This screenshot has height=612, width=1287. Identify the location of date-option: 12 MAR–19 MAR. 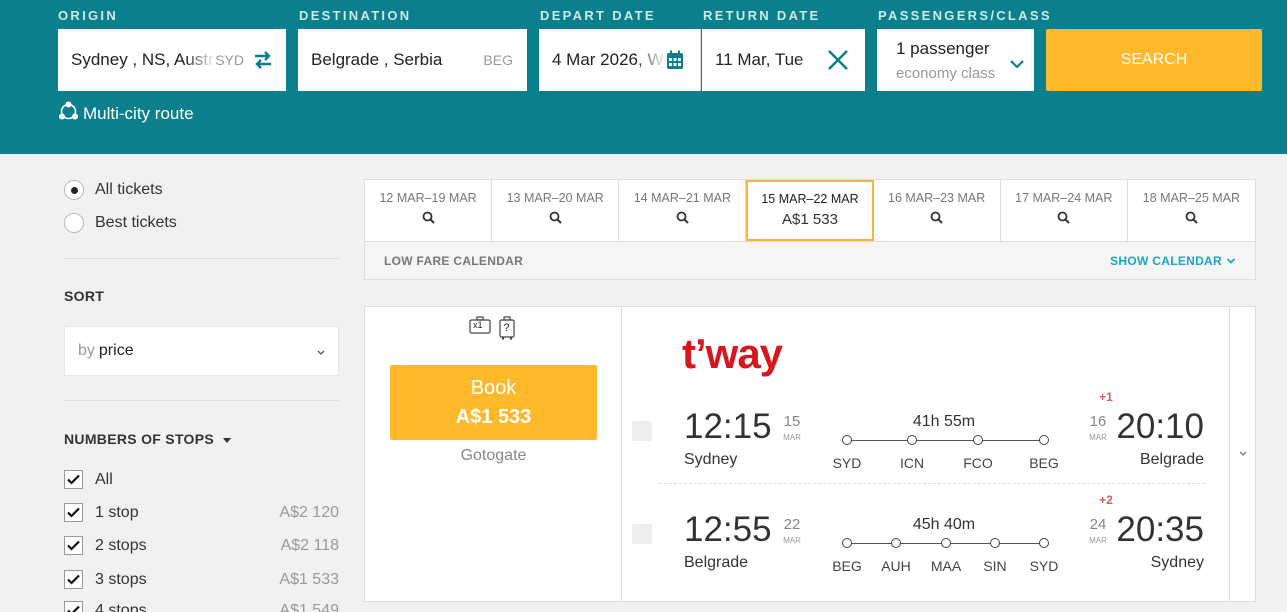
(429, 210).